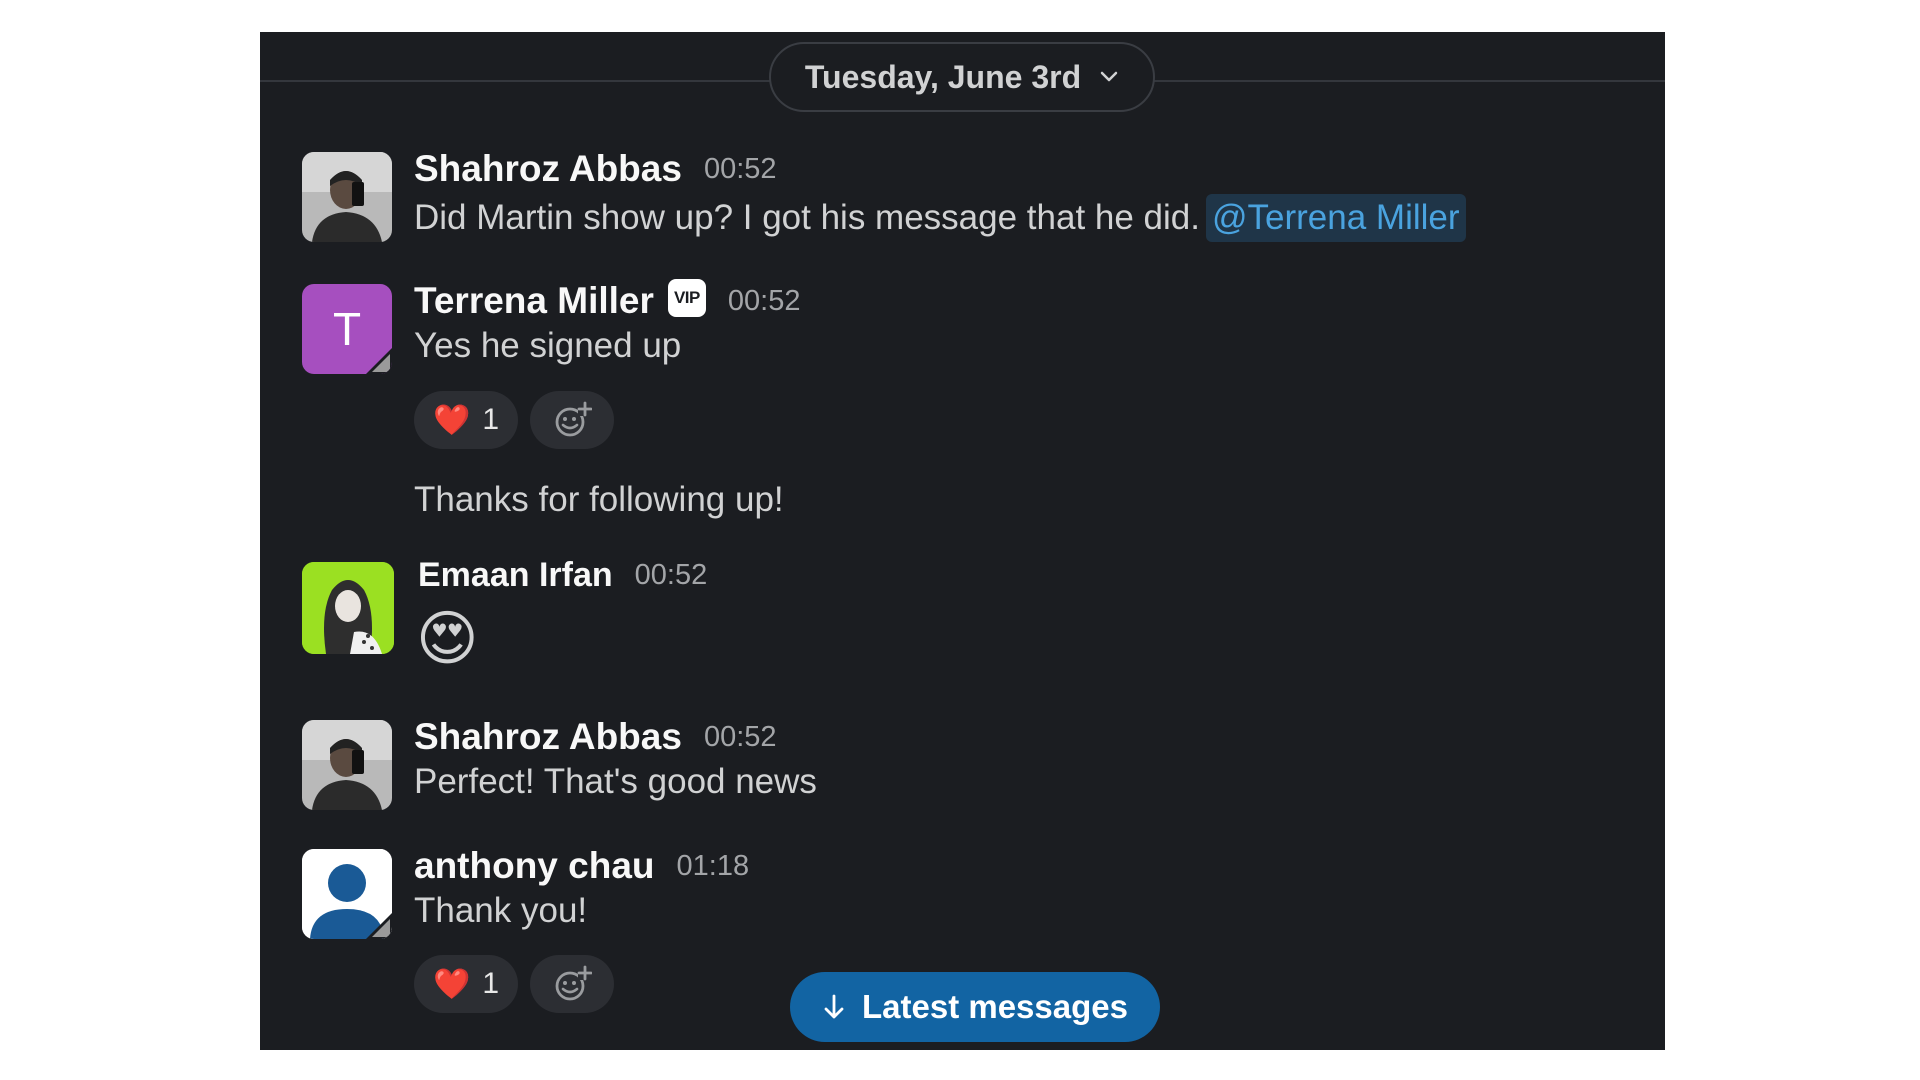 The image size is (1920, 1080). What do you see at coordinates (347, 894) in the screenshot?
I see `avatar-anthony` at bounding box center [347, 894].